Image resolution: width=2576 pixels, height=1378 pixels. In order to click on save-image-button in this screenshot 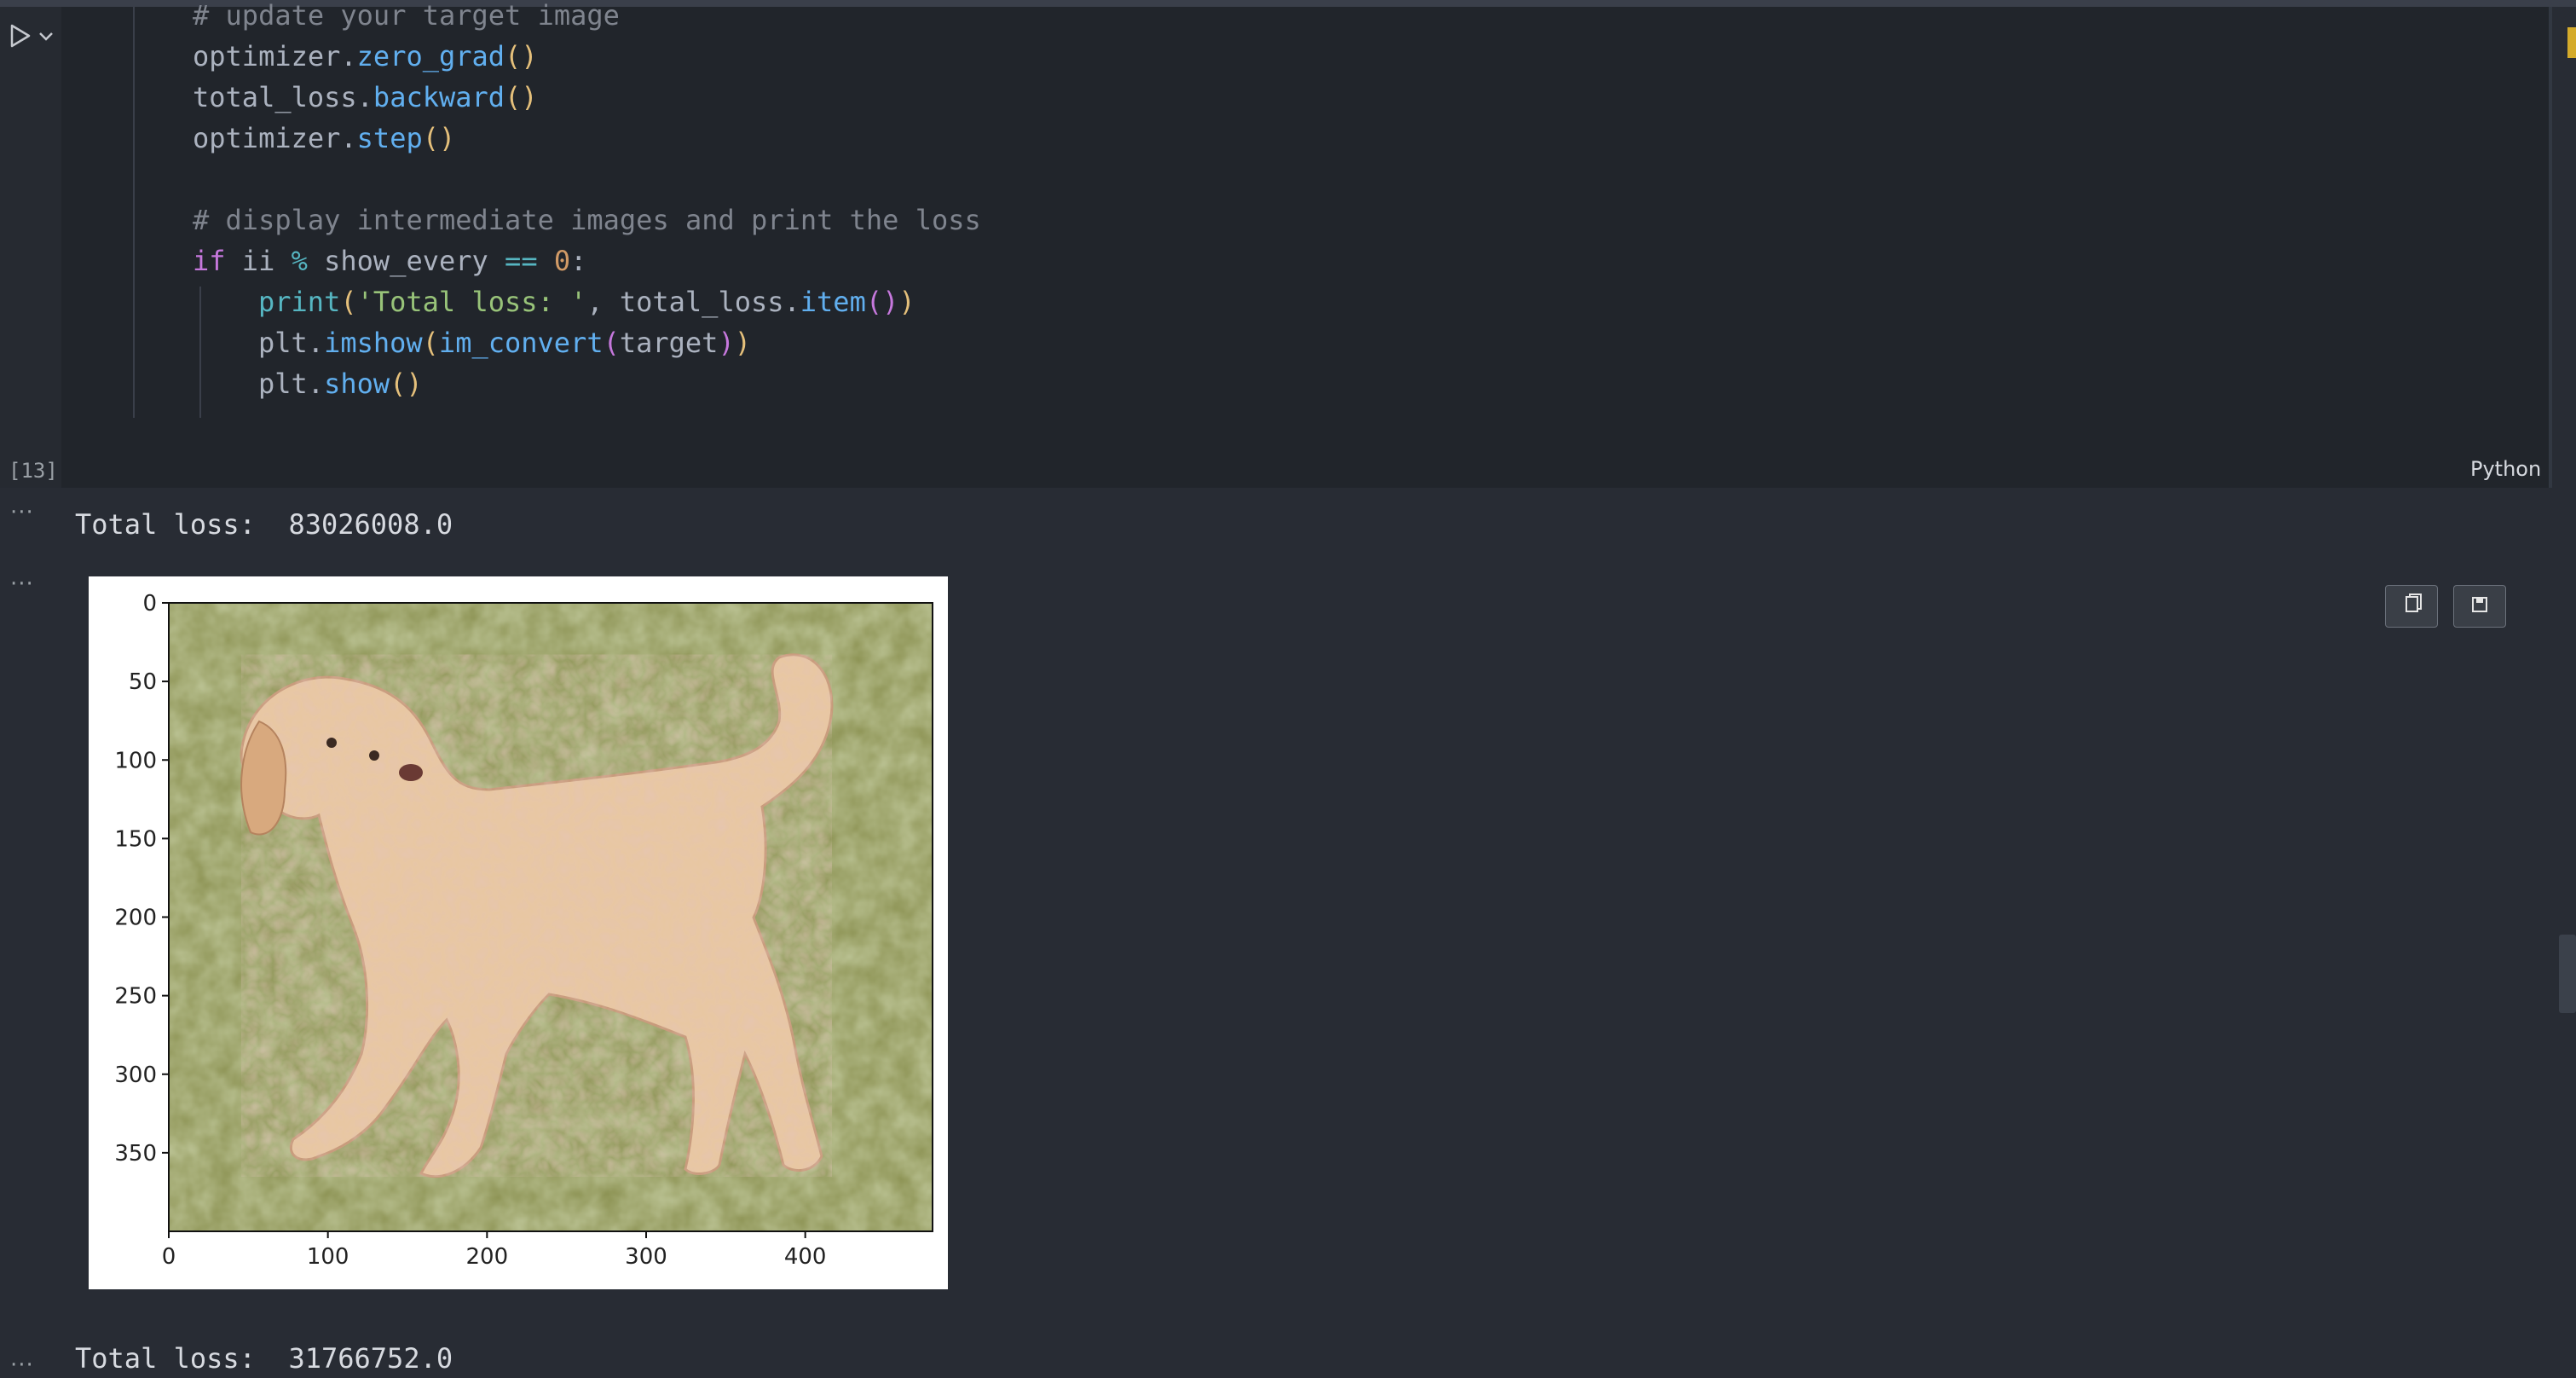, I will do `click(2479, 606)`.